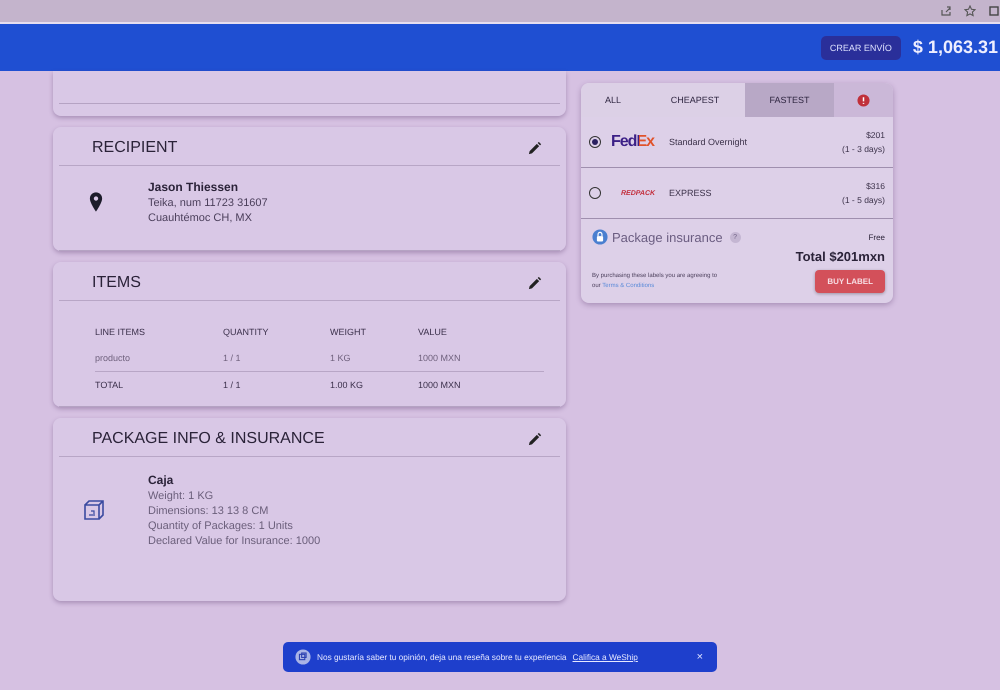 The image size is (1000, 690). Describe the element at coordinates (234, 541) in the screenshot. I see `package-detail: Declared Value for Insurance: 1000` at that location.